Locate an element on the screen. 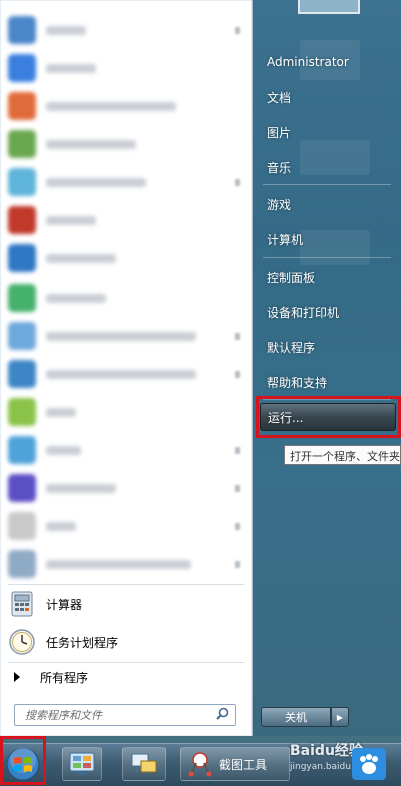 Image resolution: width=401 pixels, height=786 pixels. control-panel-icon is located at coordinates (82, 763).